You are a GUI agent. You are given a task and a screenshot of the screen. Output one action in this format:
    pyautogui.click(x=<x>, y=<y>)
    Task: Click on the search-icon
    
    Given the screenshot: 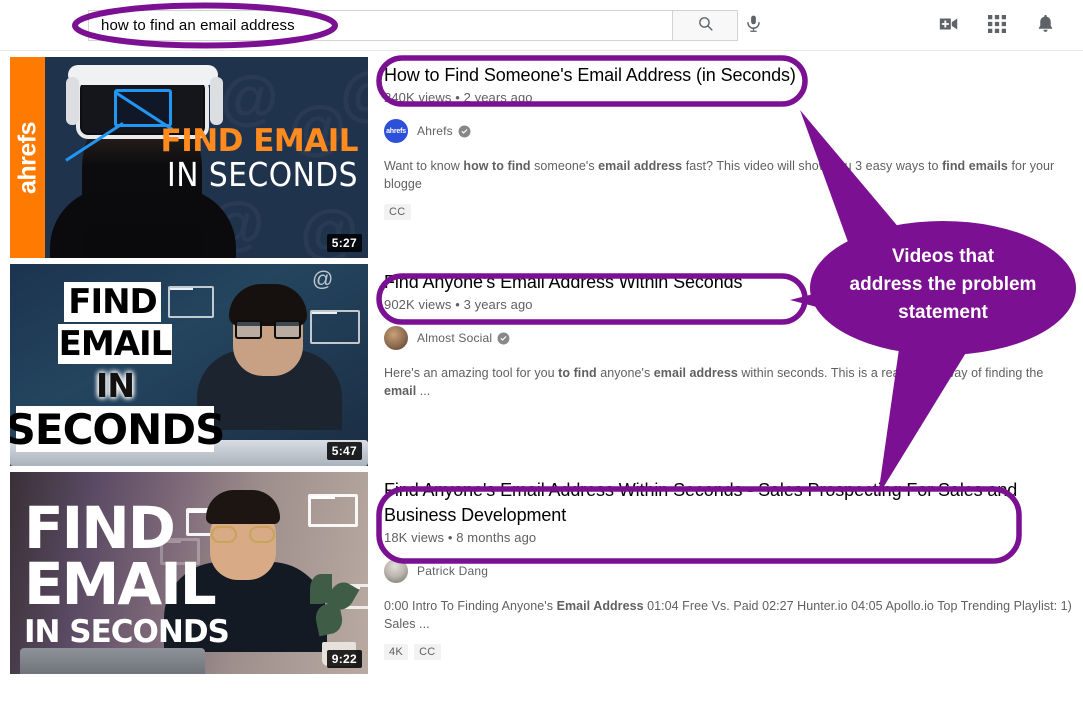 What is the action you would take?
    pyautogui.click(x=705, y=26)
    